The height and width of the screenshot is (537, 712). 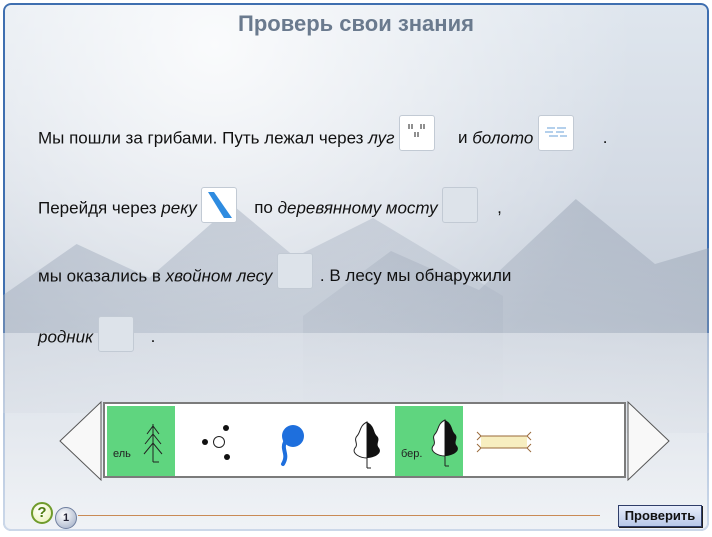 What do you see at coordinates (503, 138) in the screenshot?
I see `term-boloto: болото` at bounding box center [503, 138].